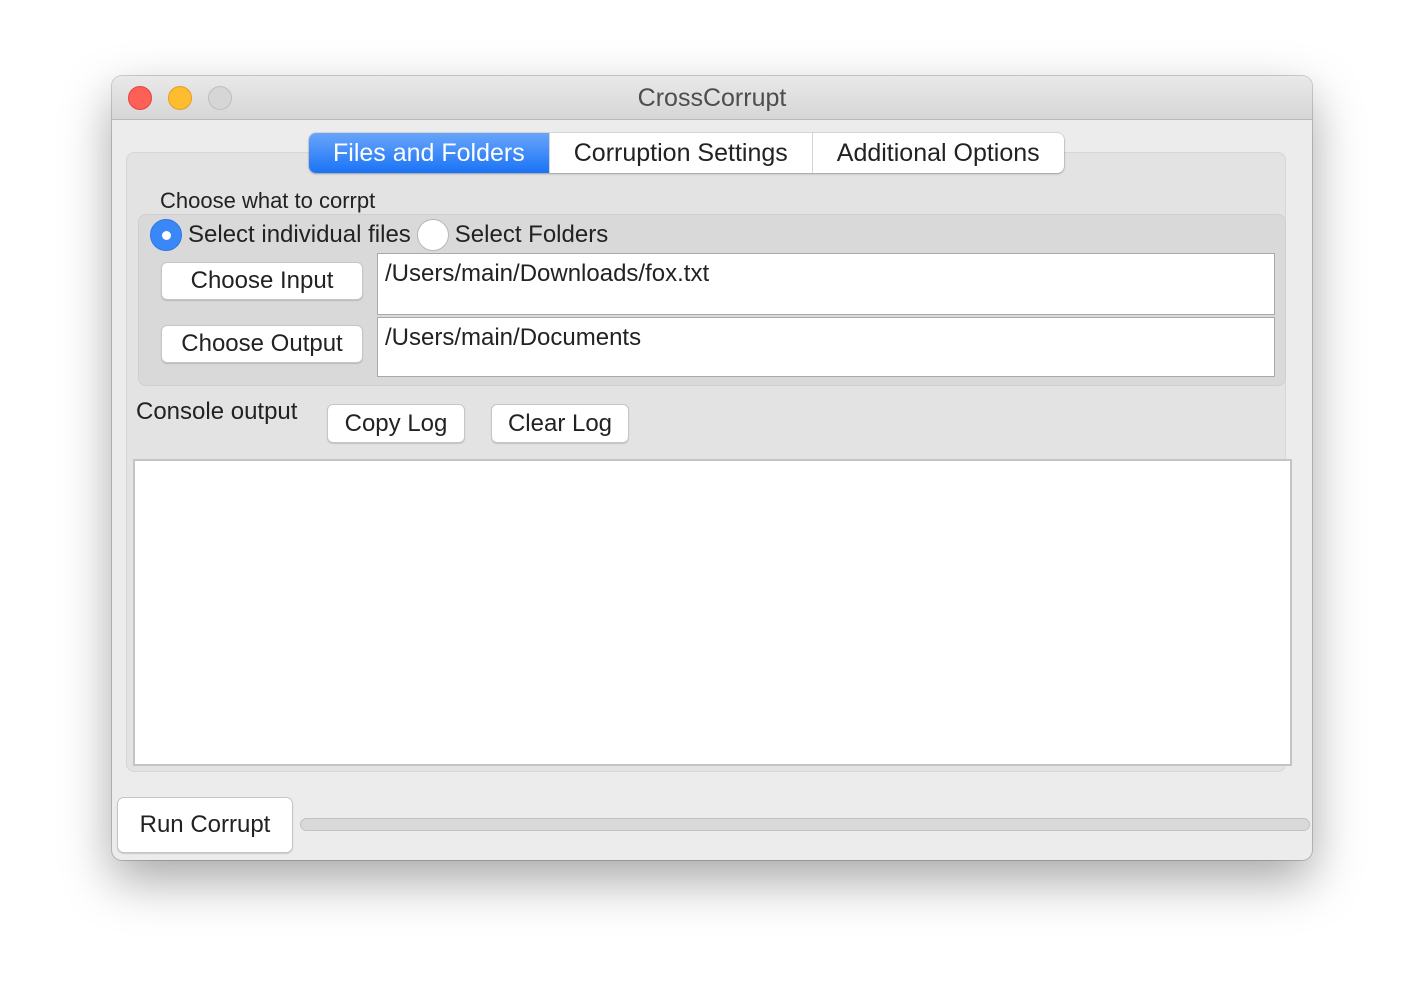 The image size is (1424, 1008). I want to click on input-path-field: /Users/main/Downloads/fox.txt, so click(826, 284).